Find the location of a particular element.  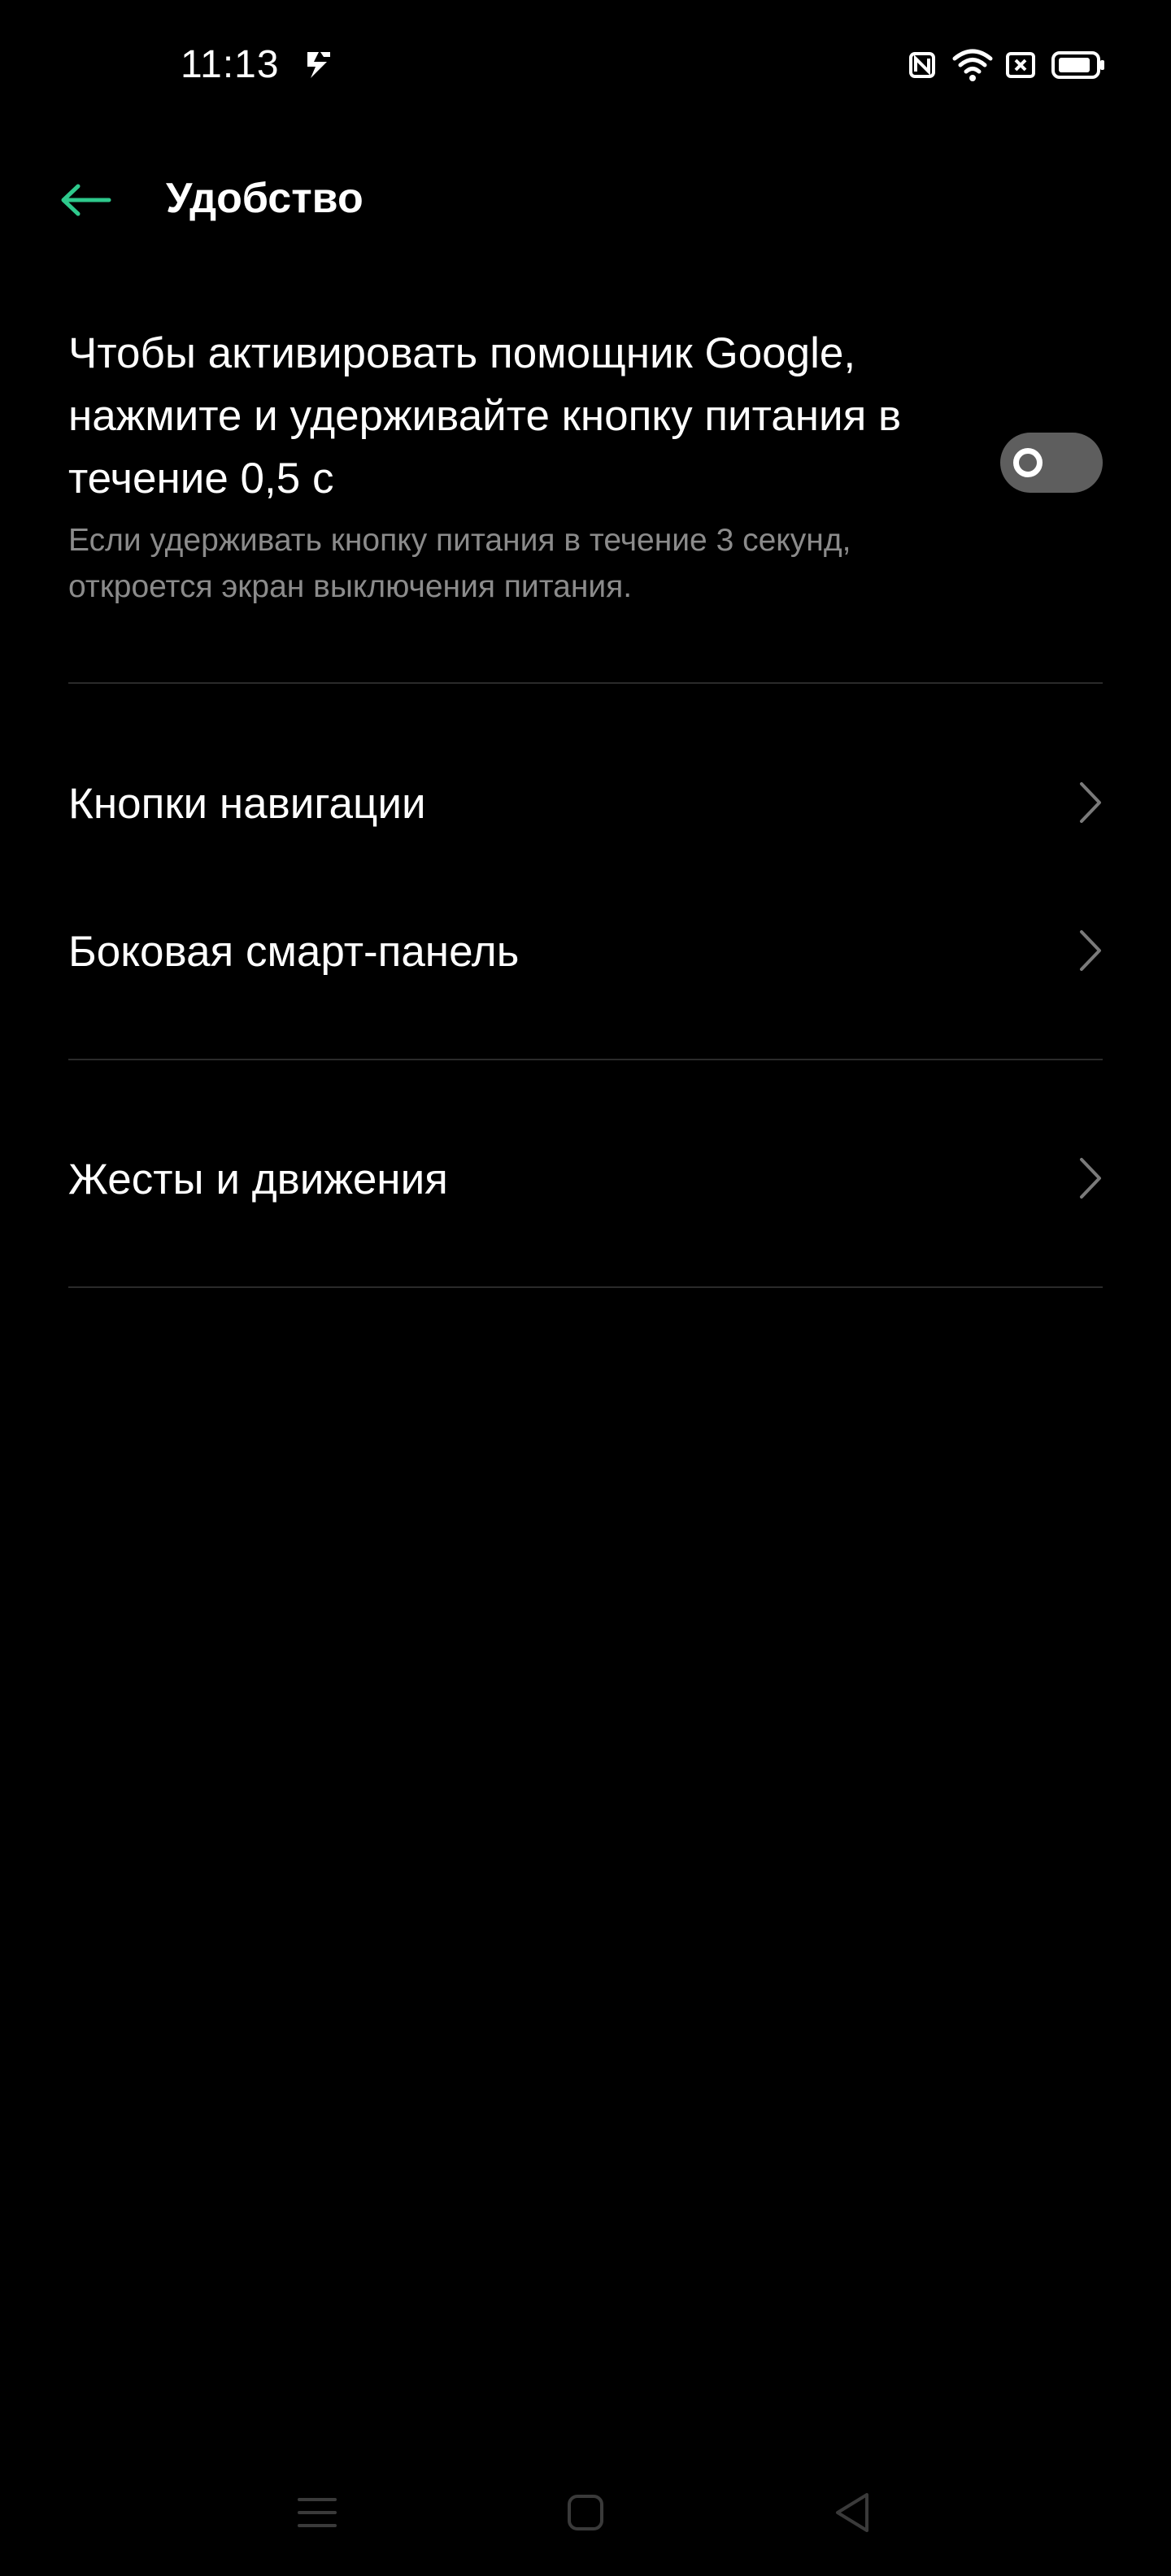

menu-item-label: Боковая смарт-панель is located at coordinates (294, 952).